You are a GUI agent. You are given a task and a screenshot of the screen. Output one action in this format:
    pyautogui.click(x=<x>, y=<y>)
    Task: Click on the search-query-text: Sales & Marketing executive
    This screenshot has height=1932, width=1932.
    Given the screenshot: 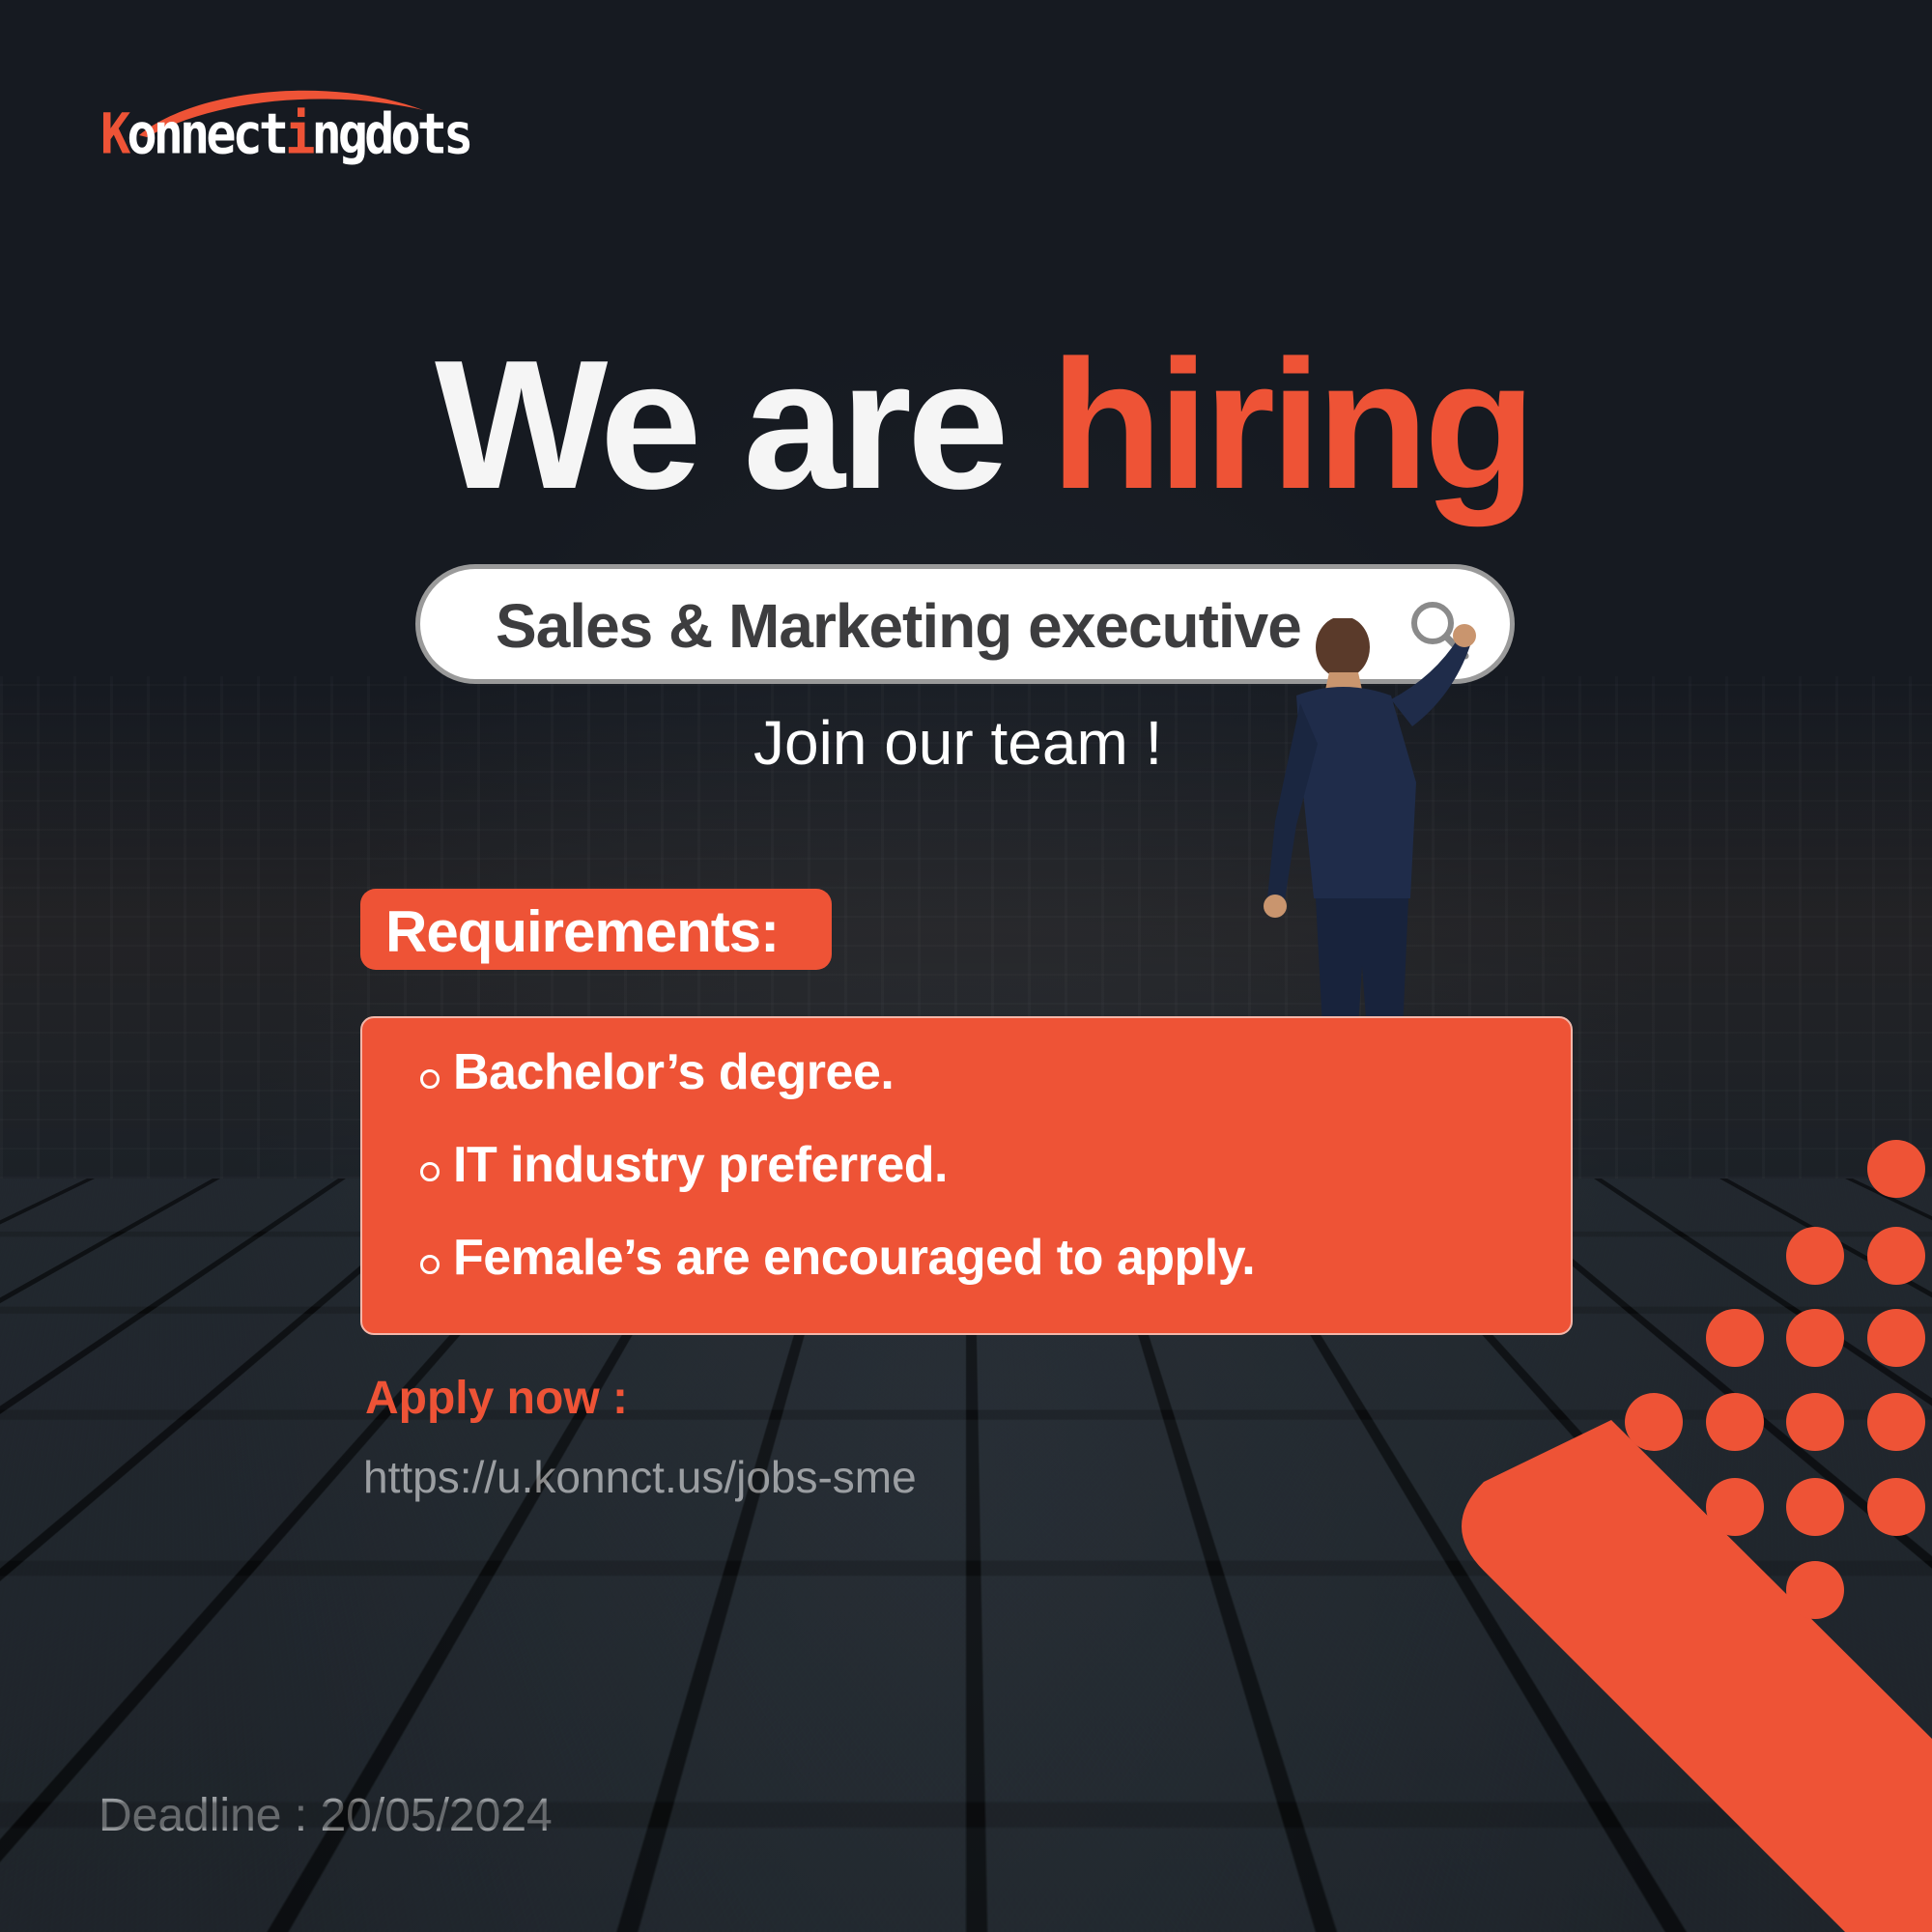 What is the action you would take?
    pyautogui.click(x=899, y=626)
    